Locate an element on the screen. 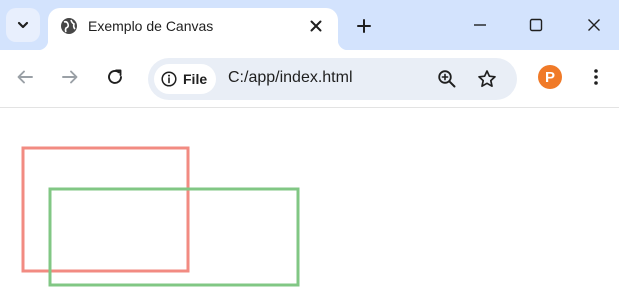 Image resolution: width=619 pixels, height=308 pixels. menu-icon is located at coordinates (596, 77).